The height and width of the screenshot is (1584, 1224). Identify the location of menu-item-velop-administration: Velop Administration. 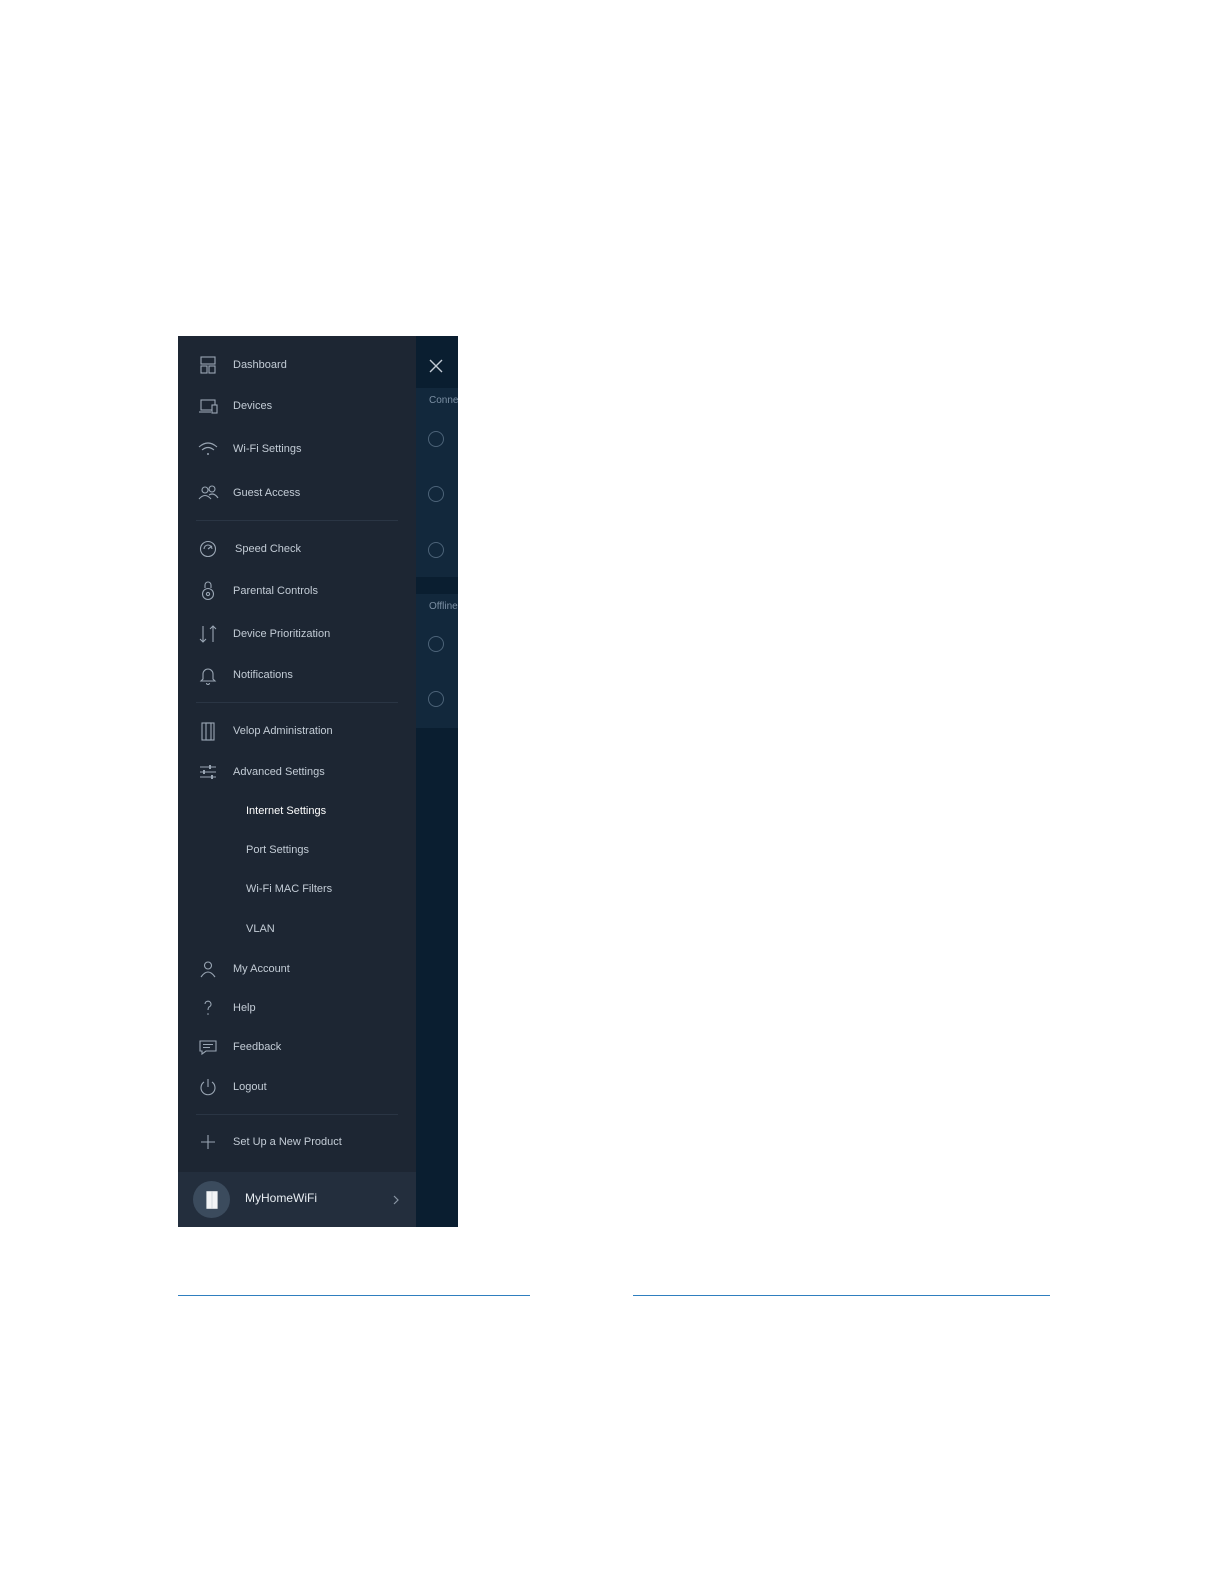
(297, 731).